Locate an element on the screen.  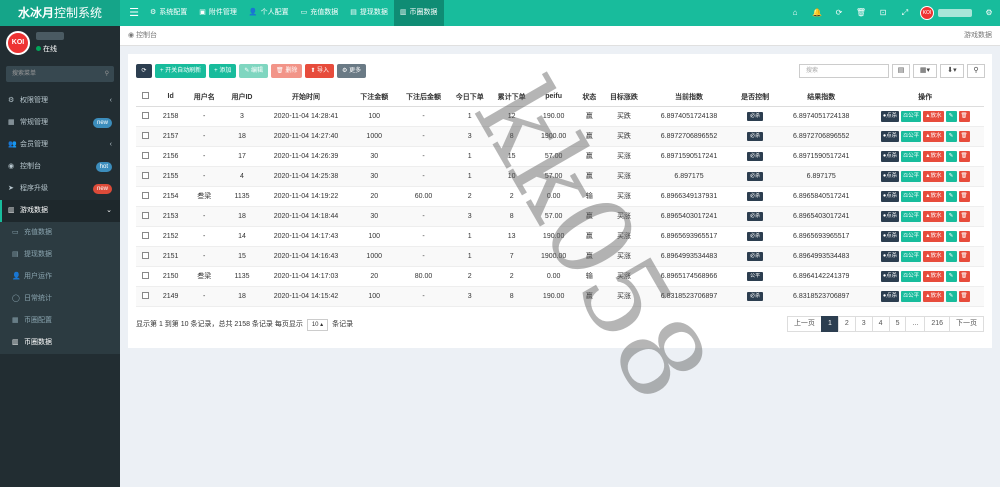
menu-toggle-icon: ☰ is located at coordinates (134, 13).